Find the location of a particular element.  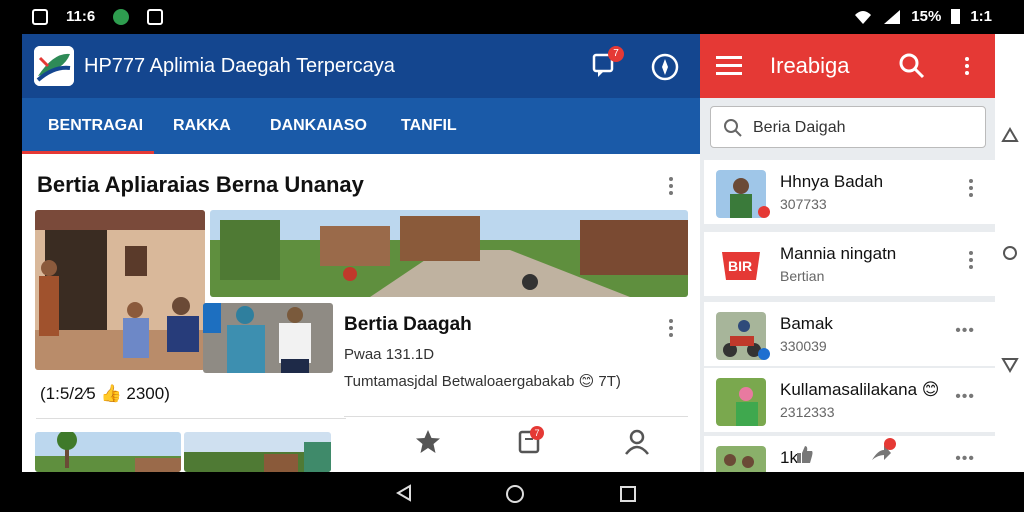

tab-3: TANFIL is located at coordinates (429, 126).